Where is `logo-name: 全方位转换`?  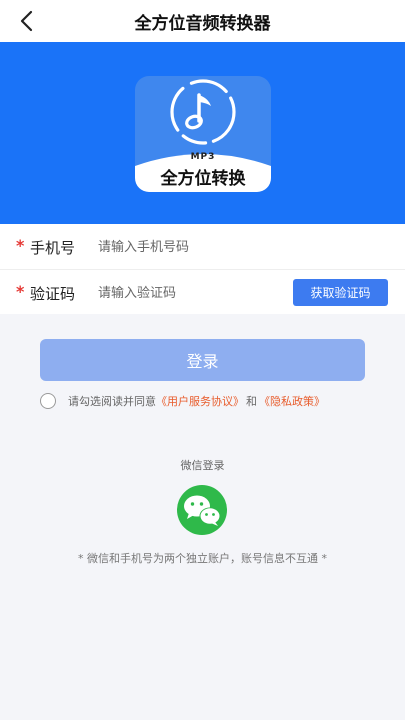
logo-name: 全方位转换 is located at coordinates (203, 179).